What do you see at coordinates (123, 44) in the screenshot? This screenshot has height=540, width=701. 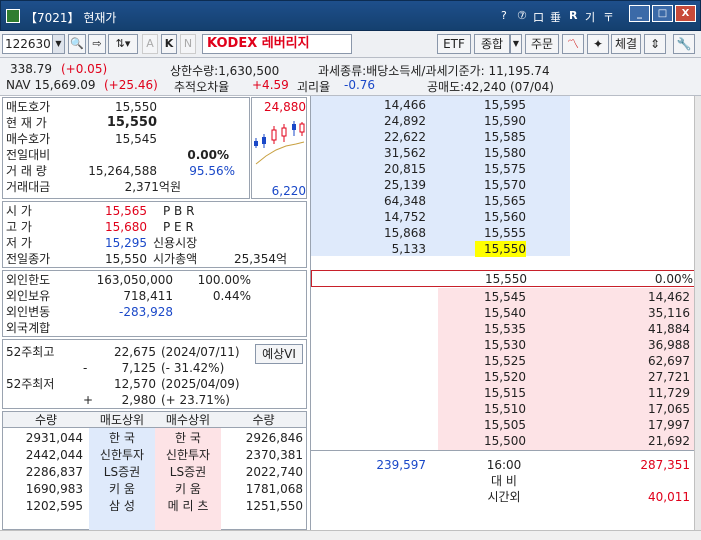 I see `sort-icon: ⇅▾` at bounding box center [123, 44].